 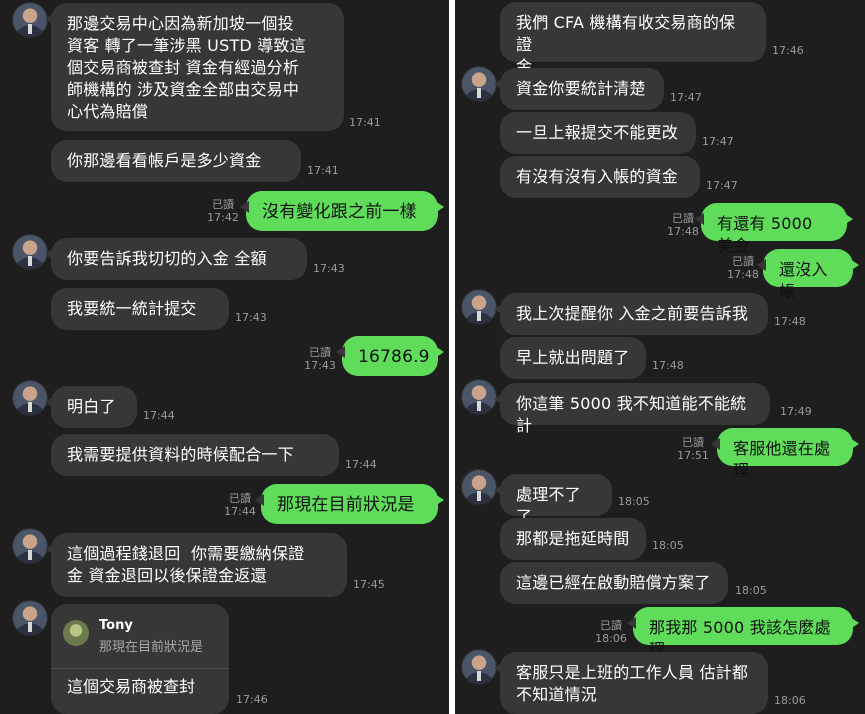 I want to click on message-bubble: 我需要提供資料的時候配合一下, so click(x=195, y=455).